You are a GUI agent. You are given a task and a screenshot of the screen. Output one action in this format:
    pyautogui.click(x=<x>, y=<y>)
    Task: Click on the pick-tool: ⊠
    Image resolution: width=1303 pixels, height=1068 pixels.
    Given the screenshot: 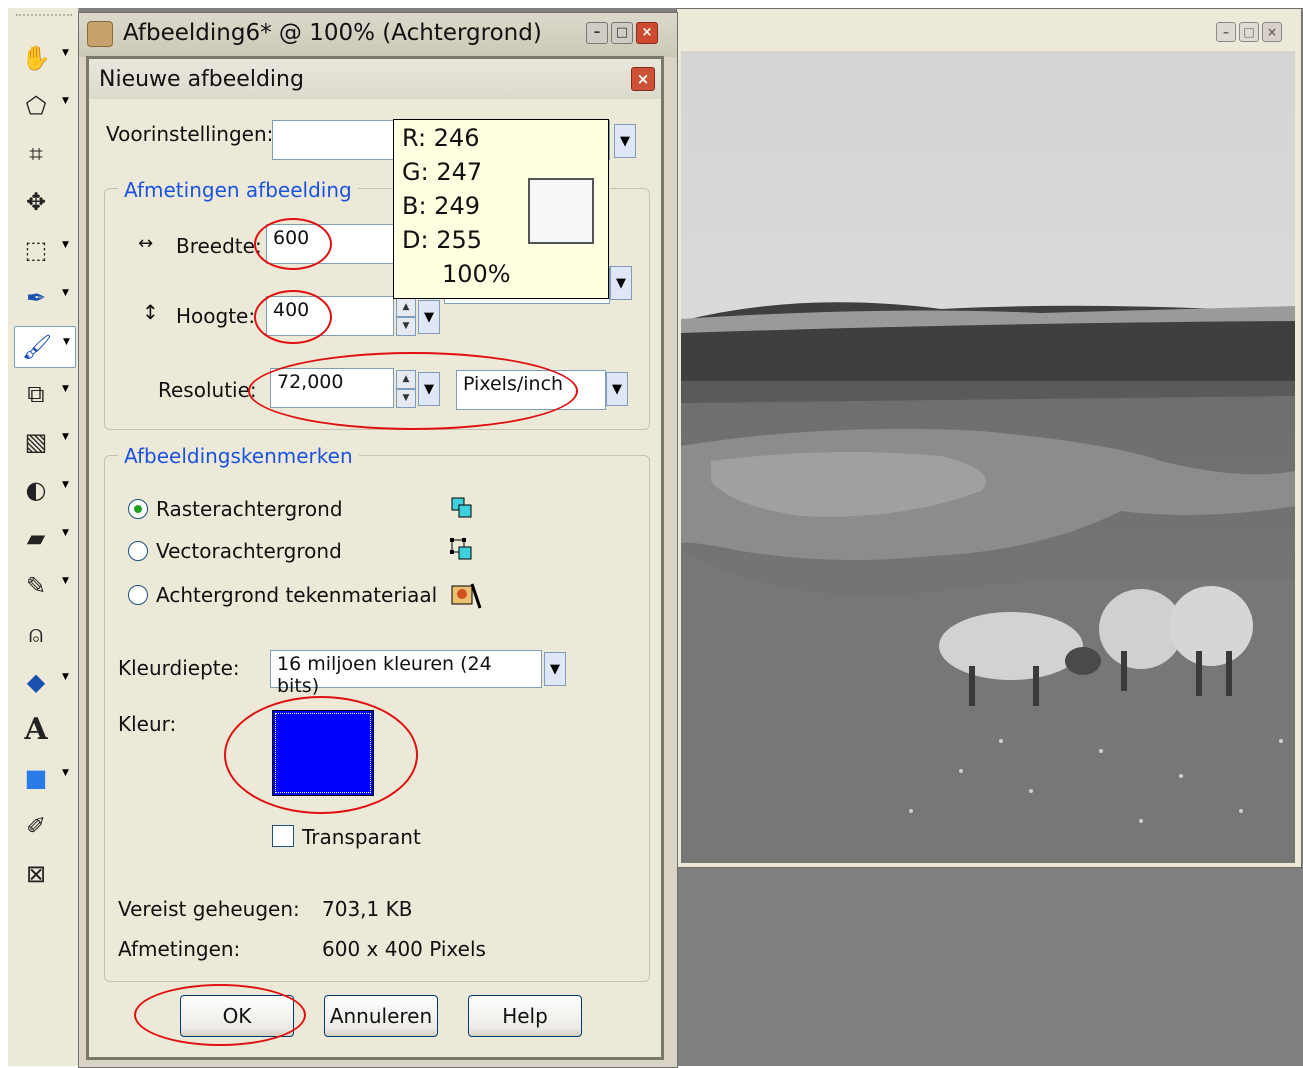 What is the action you would take?
    pyautogui.click(x=44, y=874)
    